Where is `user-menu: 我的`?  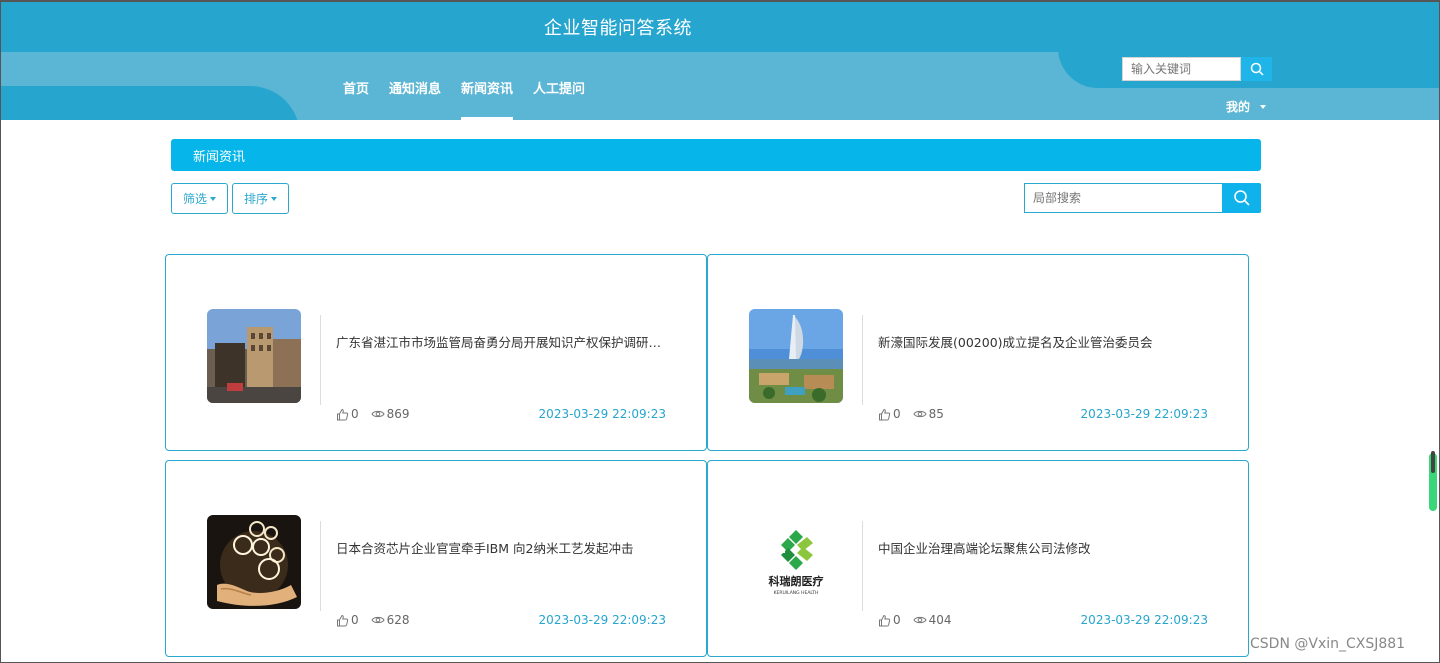
user-menu: 我的 is located at coordinates (1246, 106).